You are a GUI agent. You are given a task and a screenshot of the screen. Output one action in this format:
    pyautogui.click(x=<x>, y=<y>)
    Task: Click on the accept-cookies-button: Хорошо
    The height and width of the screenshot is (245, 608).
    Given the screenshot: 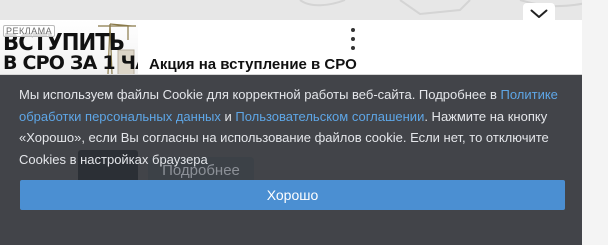 What is the action you would take?
    pyautogui.click(x=292, y=195)
    